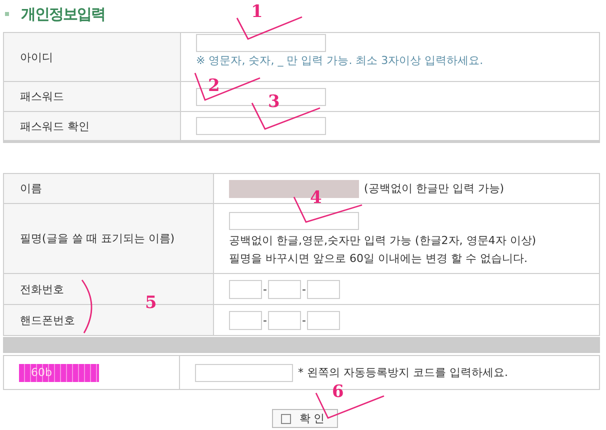  I want to click on field-label: 패스워드 확인, so click(92, 127).